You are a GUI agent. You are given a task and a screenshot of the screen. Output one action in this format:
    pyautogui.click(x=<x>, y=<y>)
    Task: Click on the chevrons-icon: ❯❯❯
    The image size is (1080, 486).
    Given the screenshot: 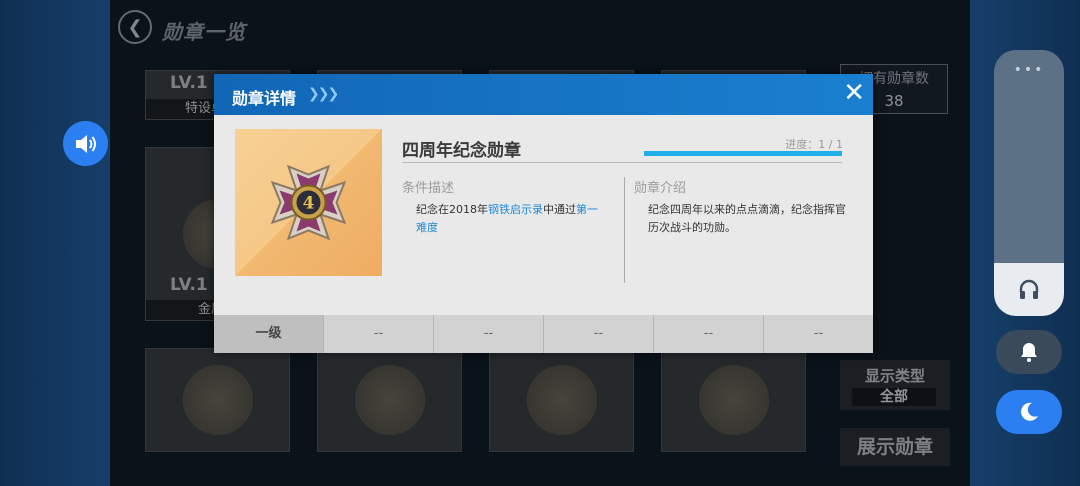 What is the action you would take?
    pyautogui.click(x=323, y=94)
    